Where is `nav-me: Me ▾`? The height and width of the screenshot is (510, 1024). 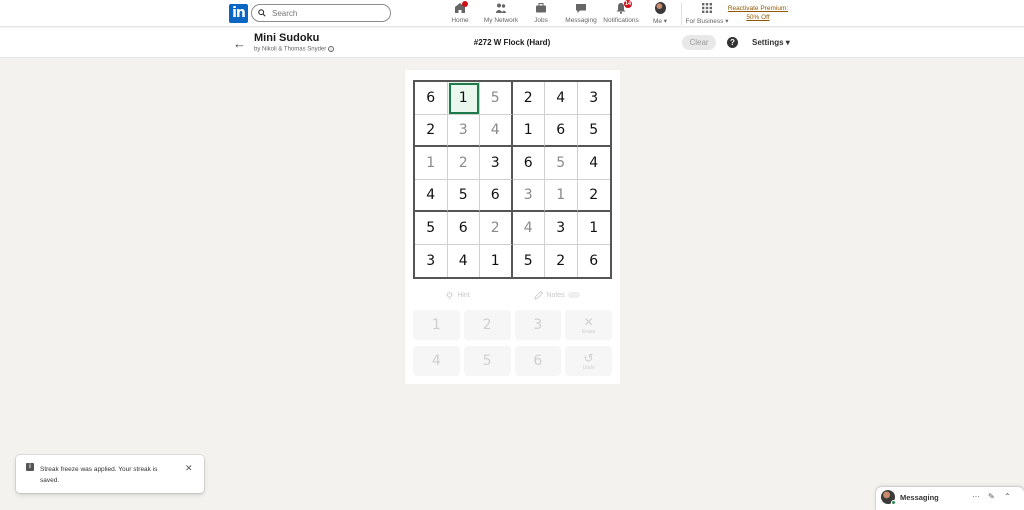 nav-me: Me ▾ is located at coordinates (660, 13).